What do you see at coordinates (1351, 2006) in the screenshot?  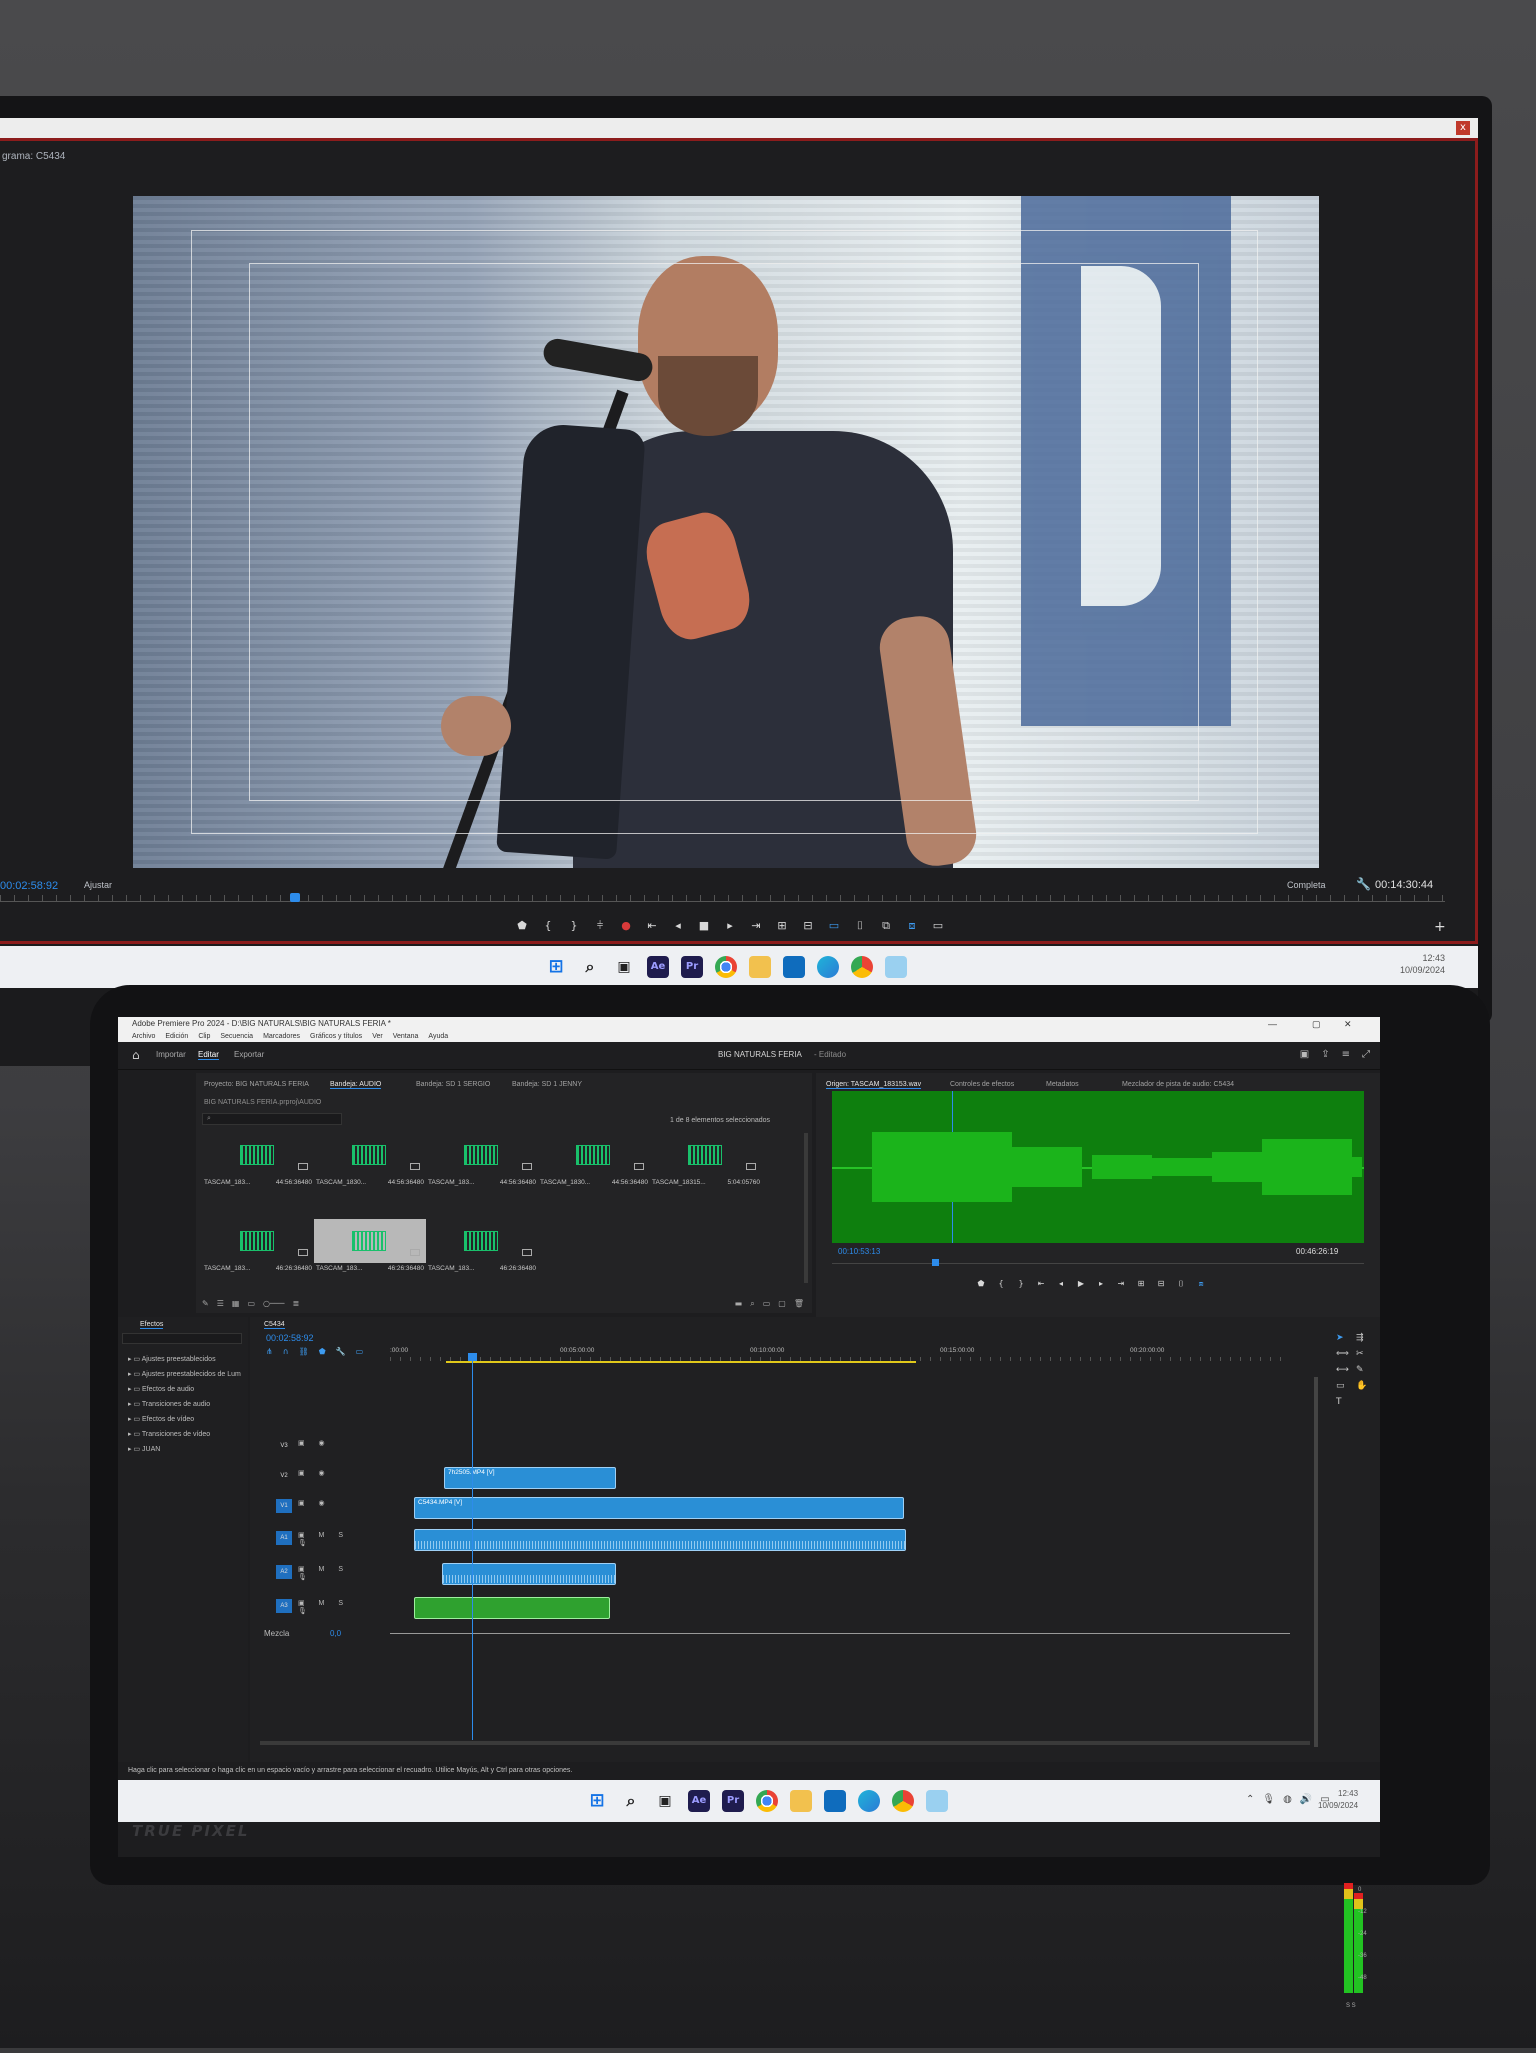 I see `meter-solo-label: S S` at bounding box center [1351, 2006].